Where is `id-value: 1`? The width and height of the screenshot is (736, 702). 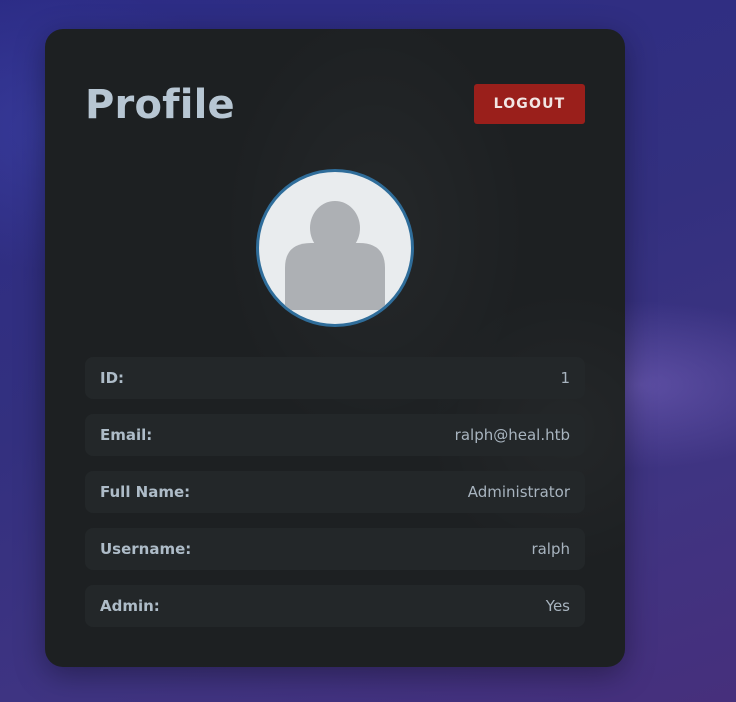
id-value: 1 is located at coordinates (565, 378).